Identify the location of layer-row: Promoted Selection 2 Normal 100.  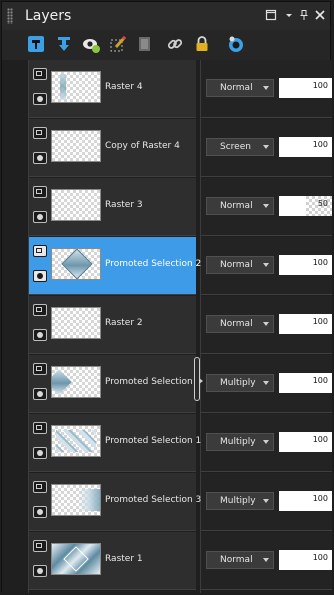
(167, 266).